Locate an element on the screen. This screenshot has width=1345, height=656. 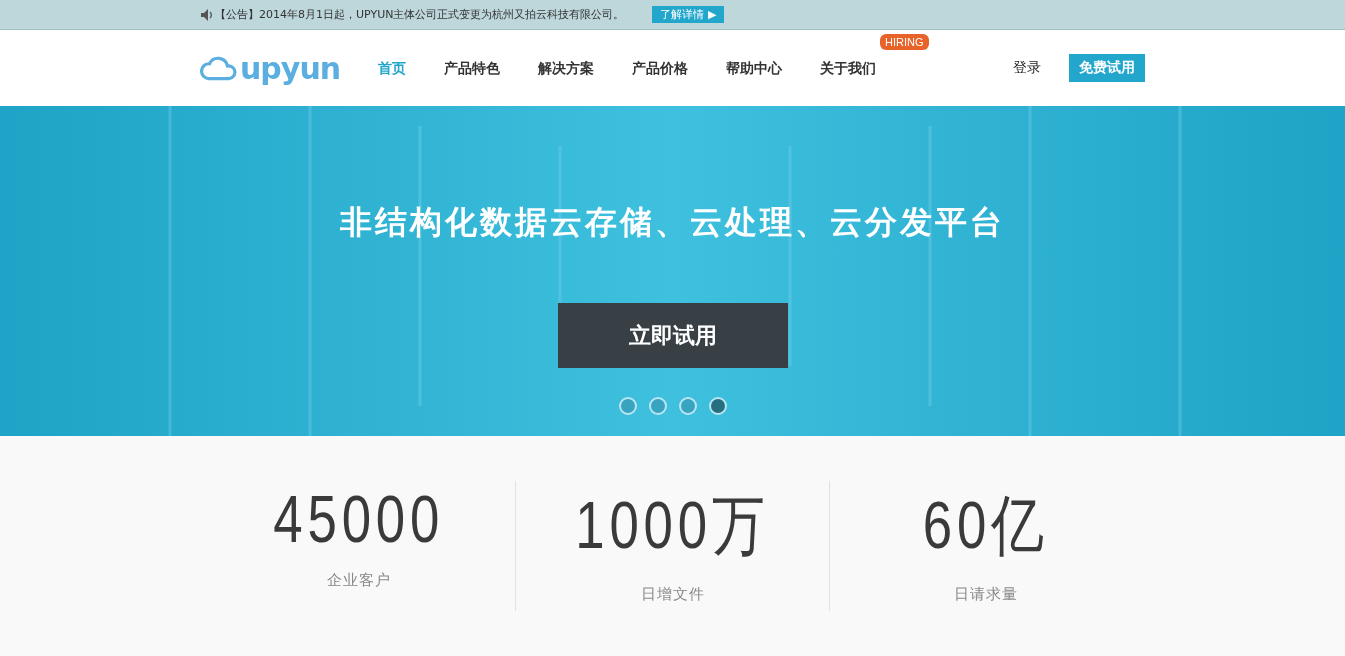
hero-title: 非结构化数据云存储、云处理、云分发平台 is located at coordinates (672, 222).